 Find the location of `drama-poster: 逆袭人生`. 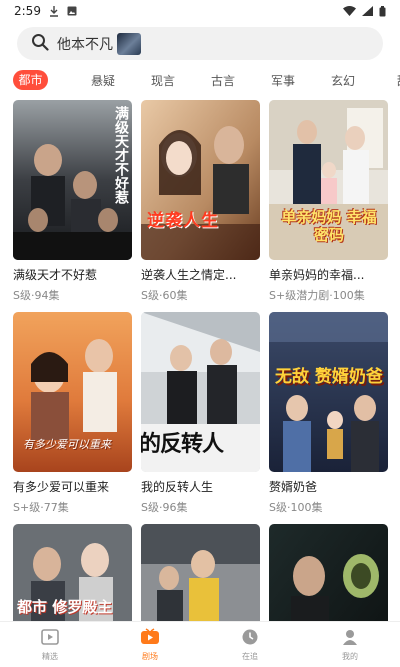

drama-poster: 逆袭人生 is located at coordinates (200, 180).